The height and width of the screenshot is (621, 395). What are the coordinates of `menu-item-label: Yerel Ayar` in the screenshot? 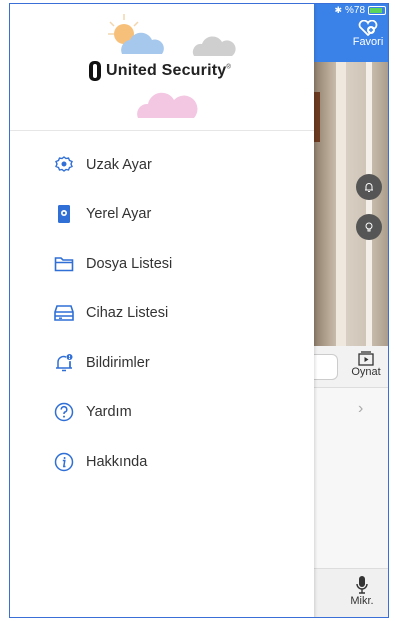 It's located at (119, 214).